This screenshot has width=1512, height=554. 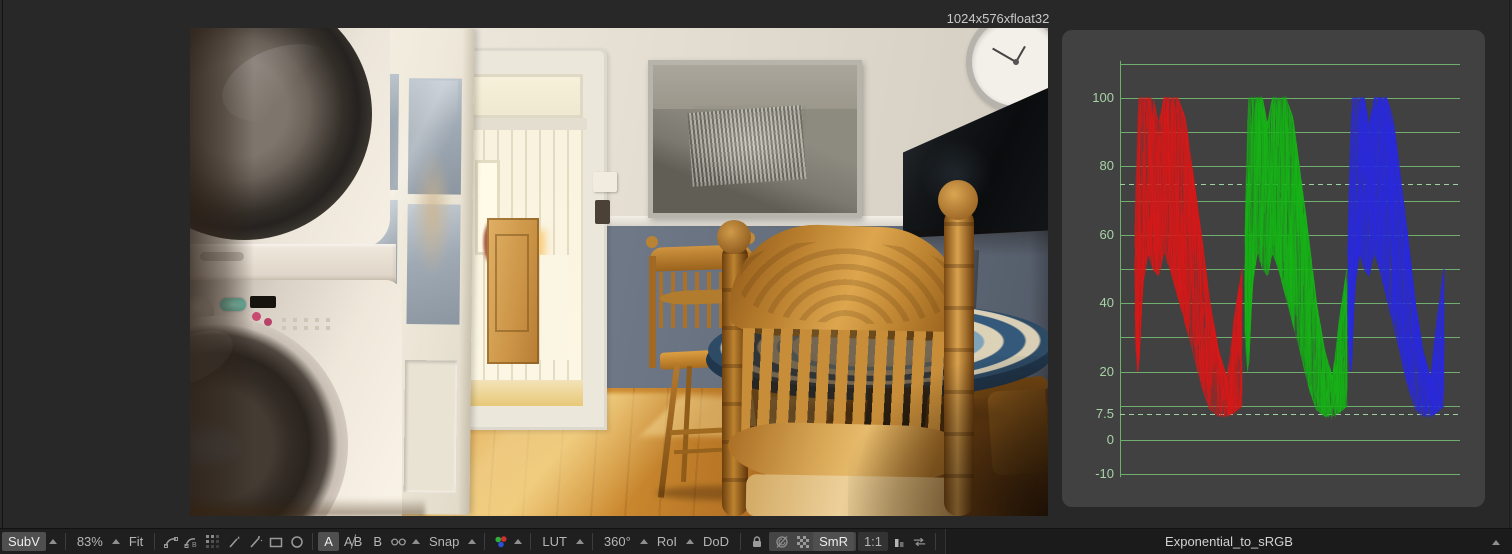 I want to click on viewer-lut-selector: Exponential_to_sRGB, so click(x=1228, y=541).